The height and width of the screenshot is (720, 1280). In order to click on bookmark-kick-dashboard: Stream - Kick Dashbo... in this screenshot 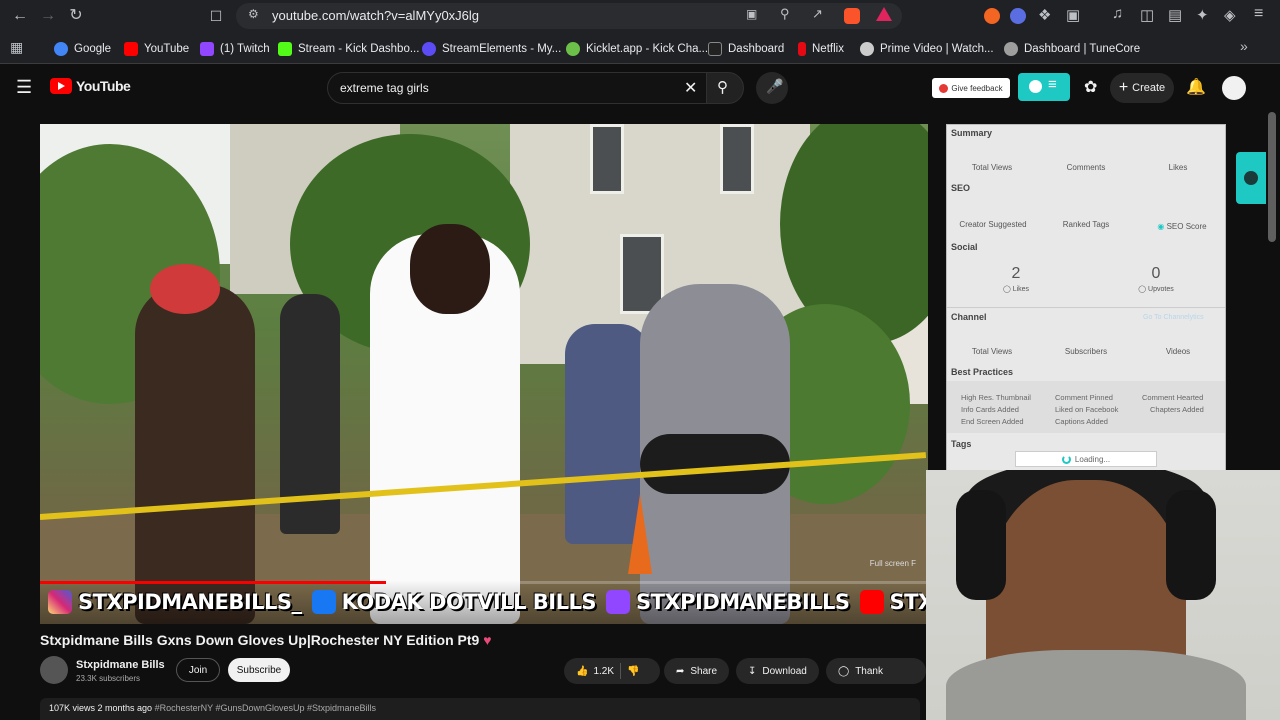, I will do `click(348, 49)`.